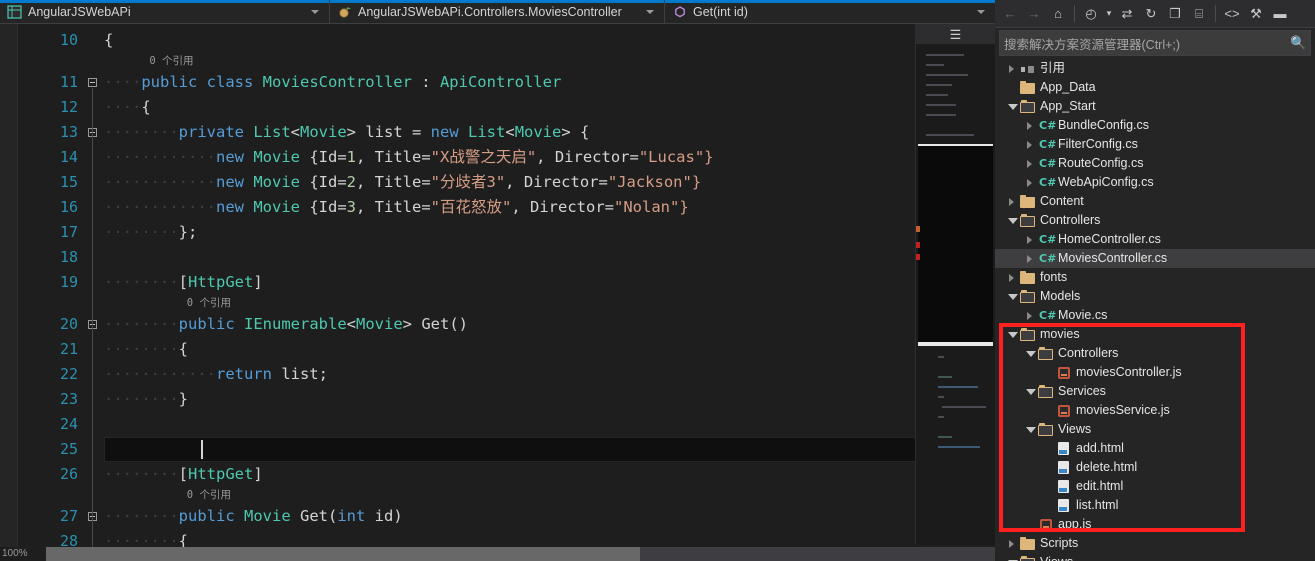 Image resolution: width=1315 pixels, height=561 pixels. Describe the element at coordinates (1155, 524) in the screenshot. I see `tree-item-app-js: app.js` at that location.